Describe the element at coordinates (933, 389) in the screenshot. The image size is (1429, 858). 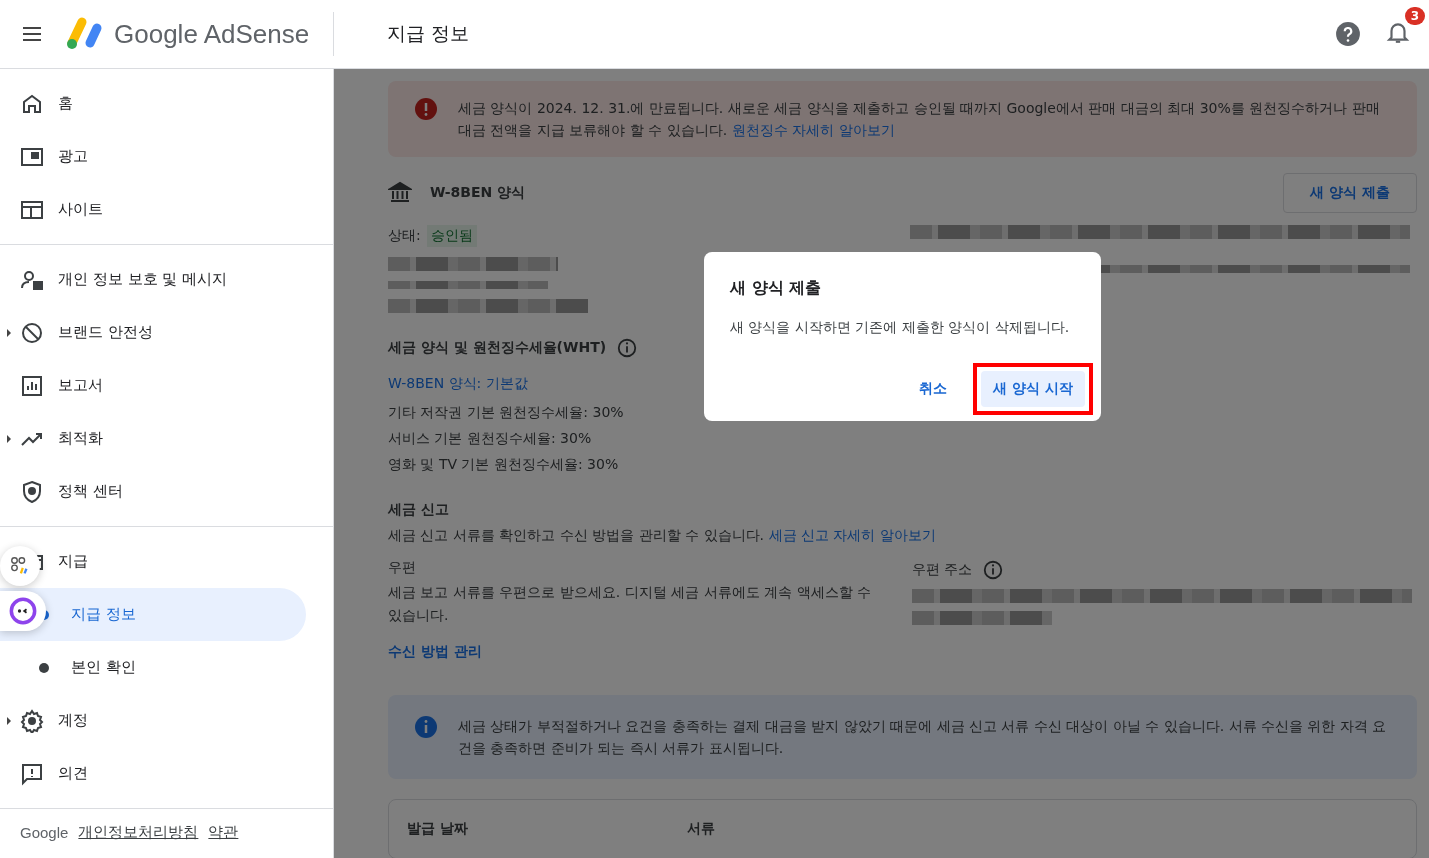
I see `dialog-button: 취소` at that location.